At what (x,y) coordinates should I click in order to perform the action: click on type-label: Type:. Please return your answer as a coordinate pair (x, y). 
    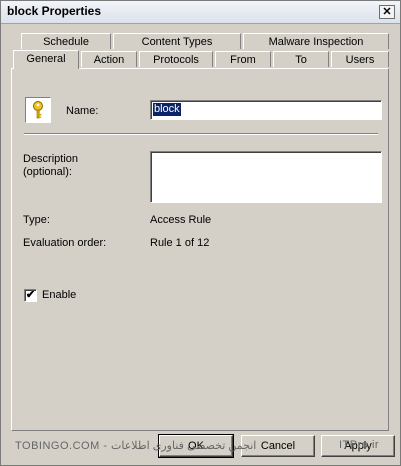
    Looking at the image, I should click on (36, 220).